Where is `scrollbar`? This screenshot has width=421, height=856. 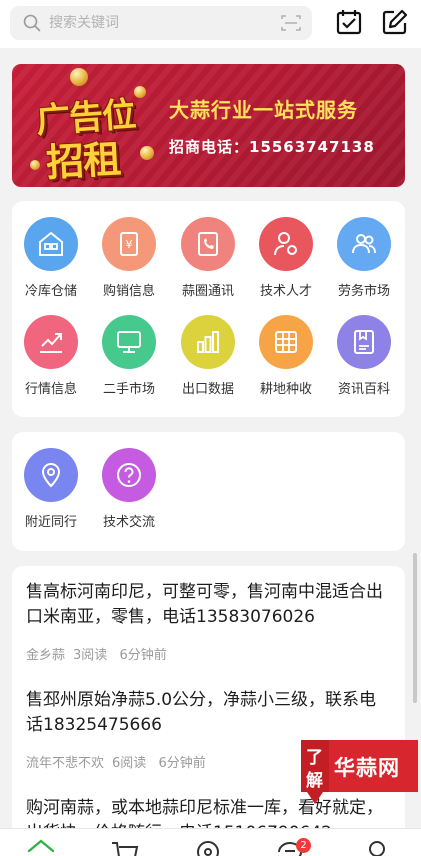
scrollbar is located at coordinates (415, 628).